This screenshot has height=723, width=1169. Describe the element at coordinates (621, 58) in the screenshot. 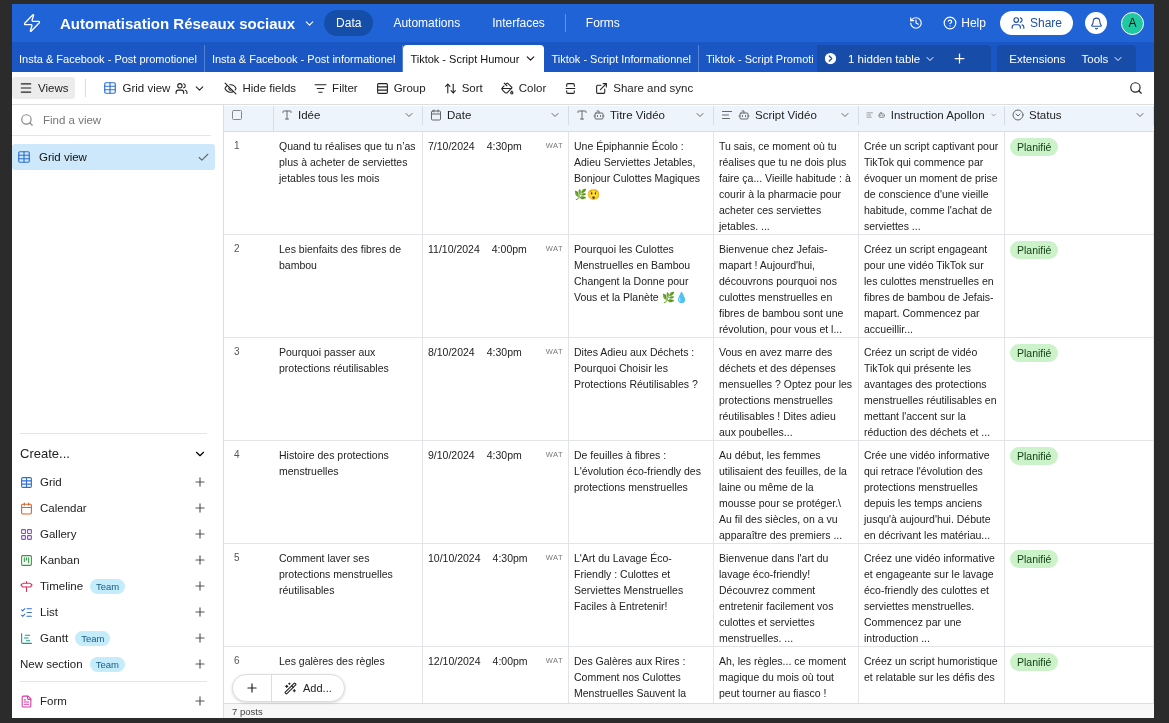

I see `table-tab: Tiktok - Script Informationnel` at that location.